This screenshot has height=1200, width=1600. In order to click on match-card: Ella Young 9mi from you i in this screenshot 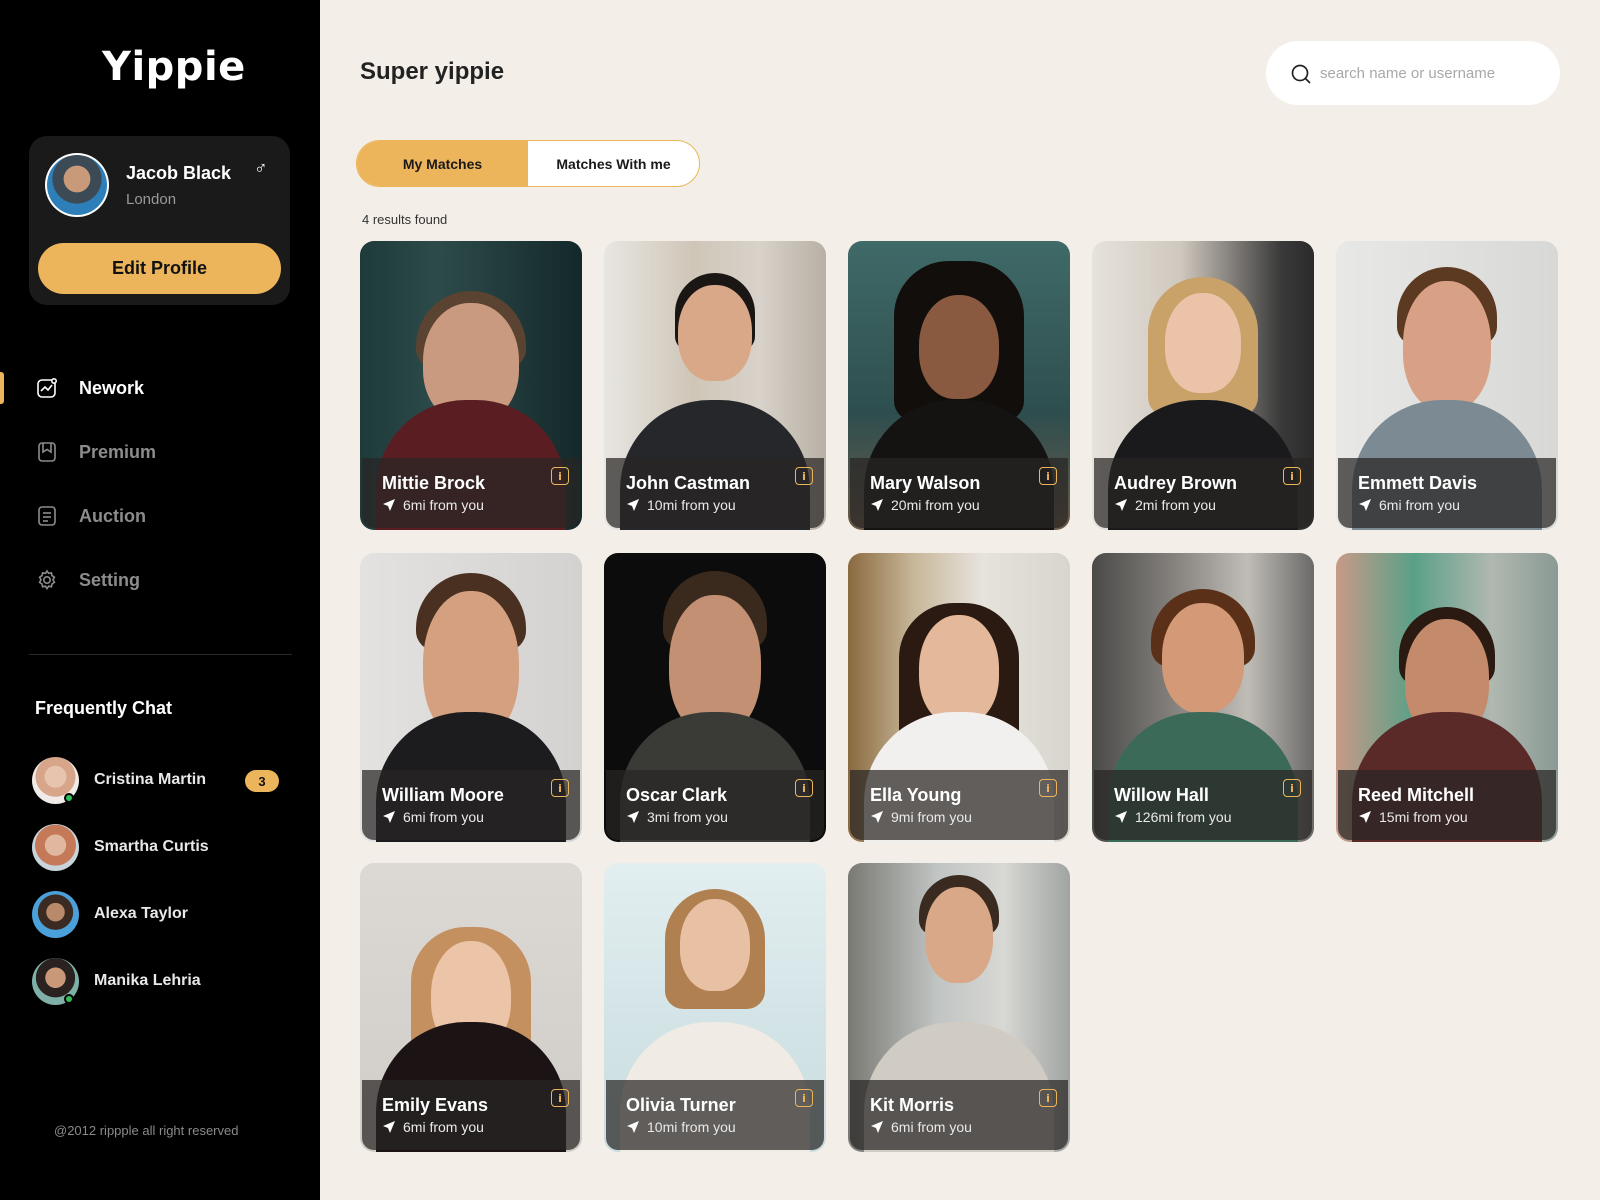, I will do `click(959, 697)`.